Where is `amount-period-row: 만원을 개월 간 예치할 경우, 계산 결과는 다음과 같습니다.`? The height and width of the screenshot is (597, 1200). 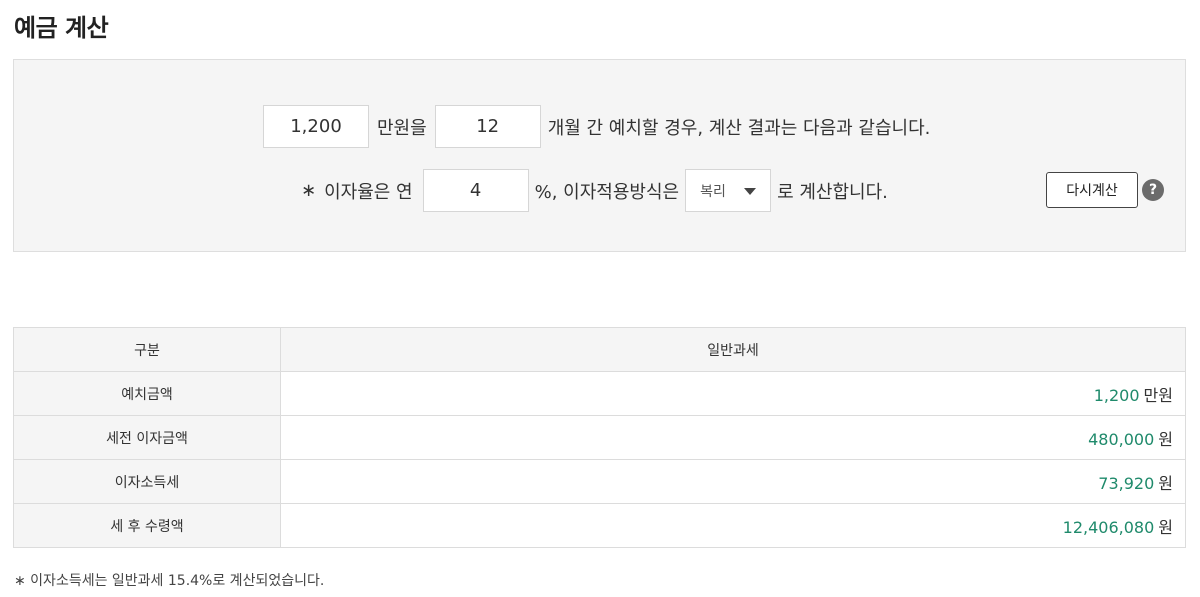
amount-period-row: 만원을 개월 간 예치할 경우, 계산 결과는 다음과 같습니다. is located at coordinates (596, 126).